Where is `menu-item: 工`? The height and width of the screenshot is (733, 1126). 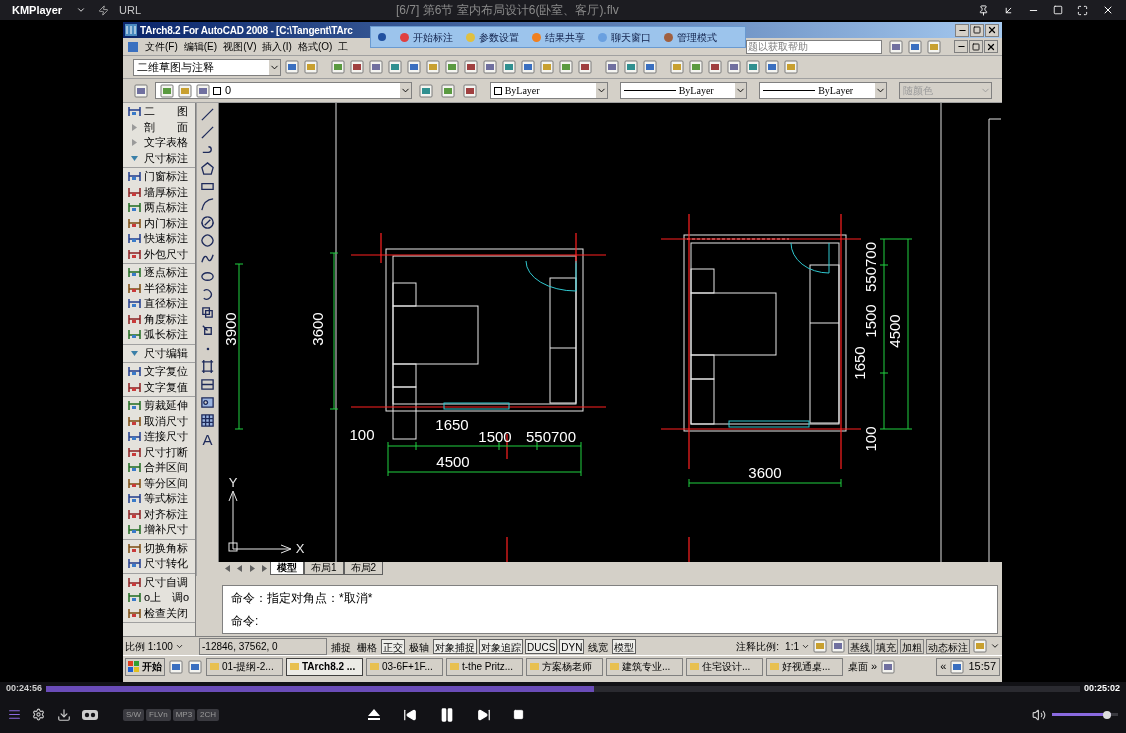
menu-item: 工 is located at coordinates (343, 46).